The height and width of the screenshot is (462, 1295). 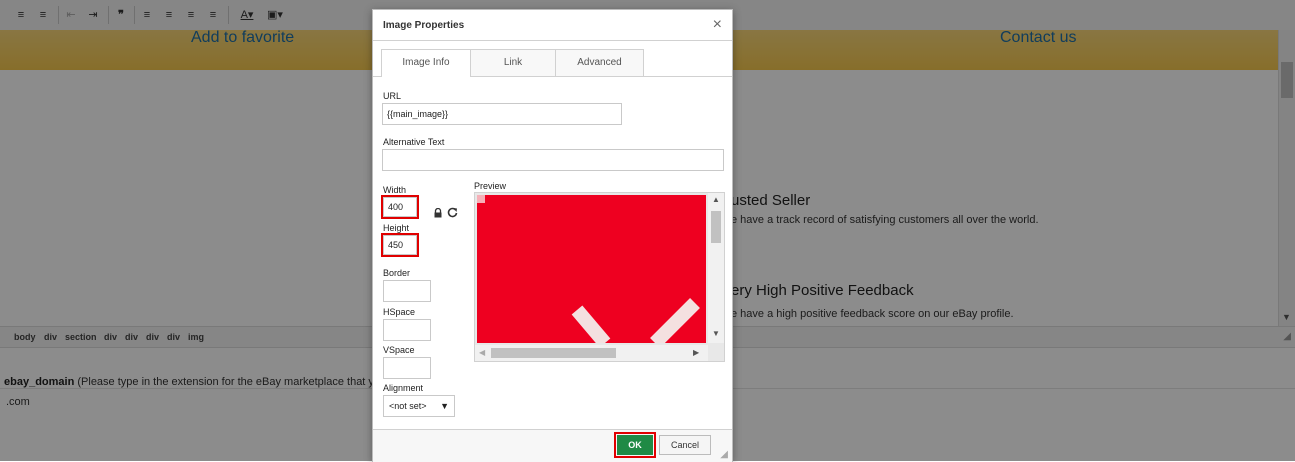 What do you see at coordinates (599, 62) in the screenshot?
I see `tab-advanced: Advanced` at bounding box center [599, 62].